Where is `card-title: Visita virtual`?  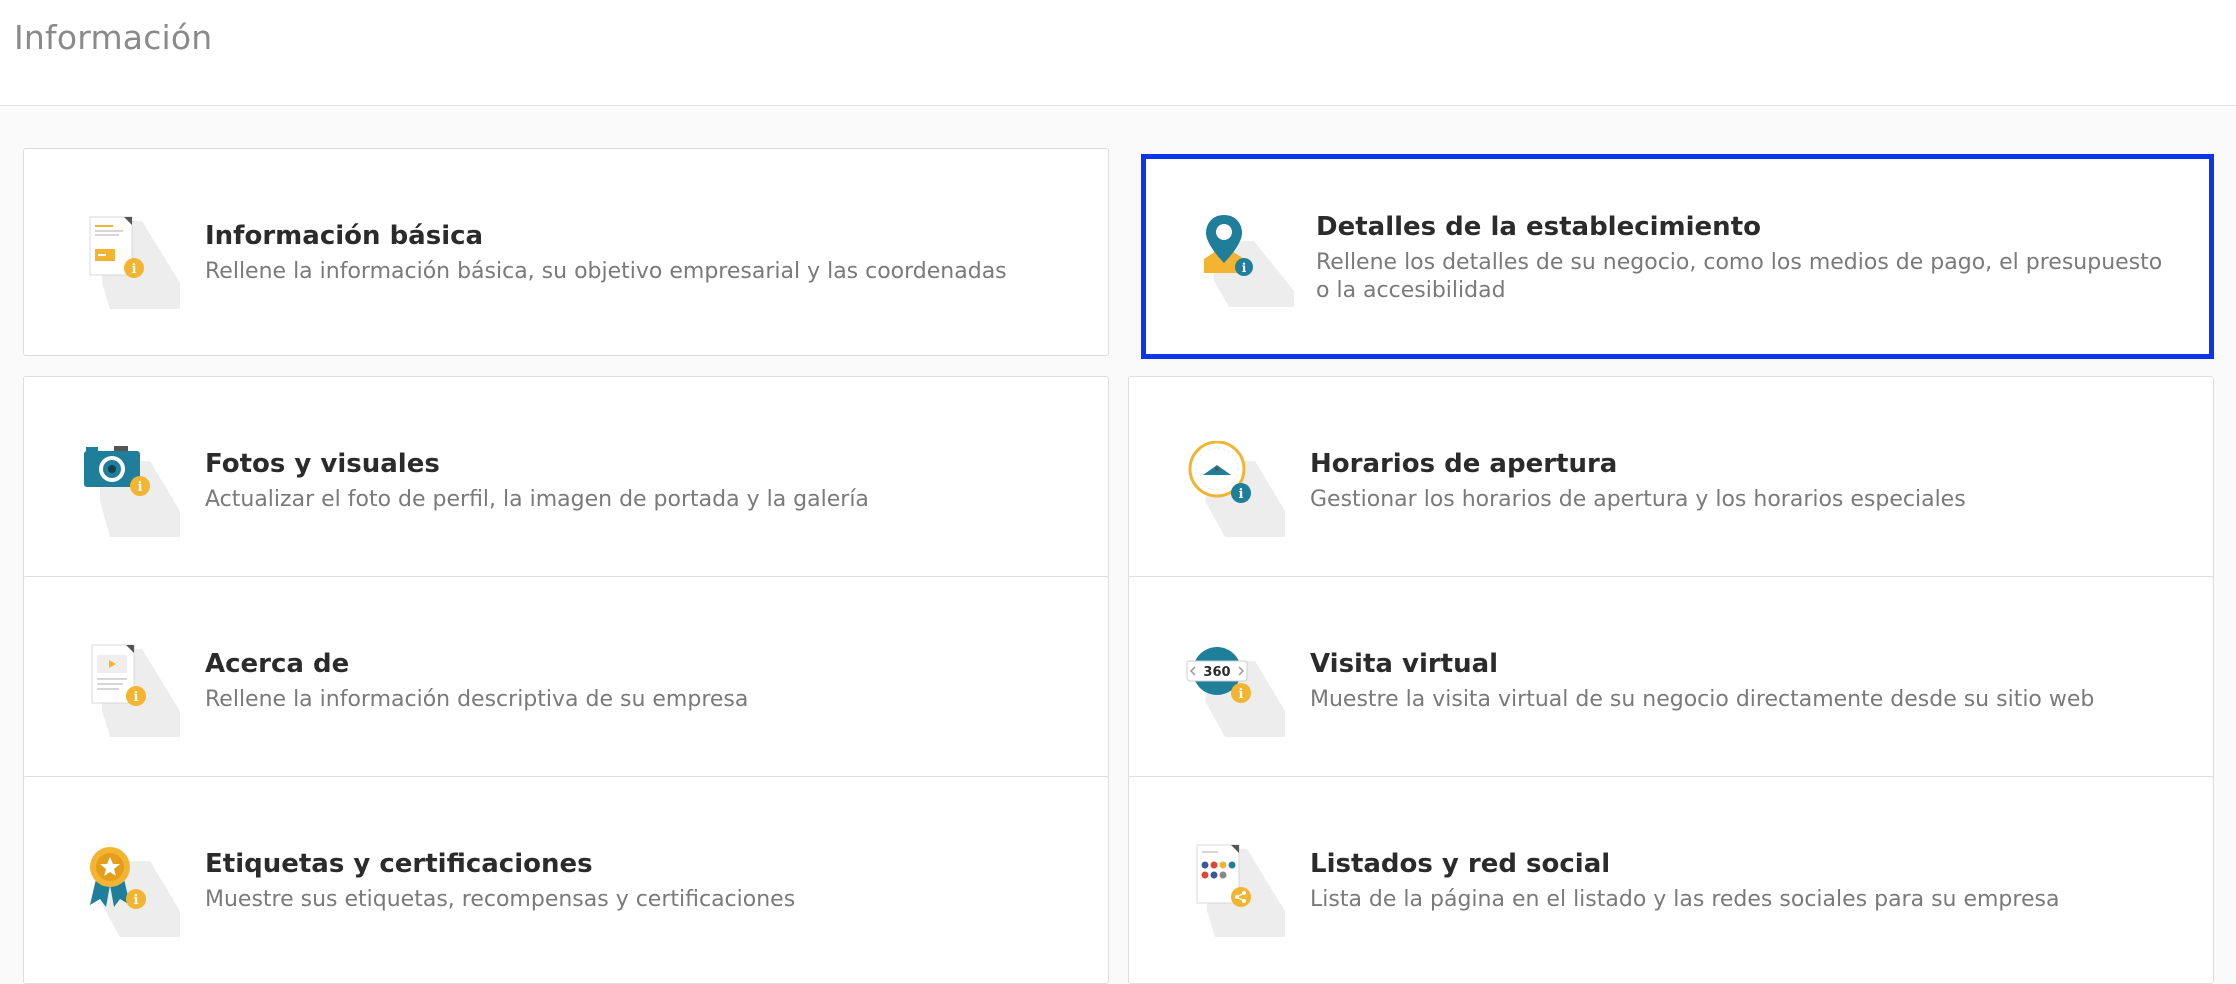
card-title: Visita virtual is located at coordinates (1404, 664).